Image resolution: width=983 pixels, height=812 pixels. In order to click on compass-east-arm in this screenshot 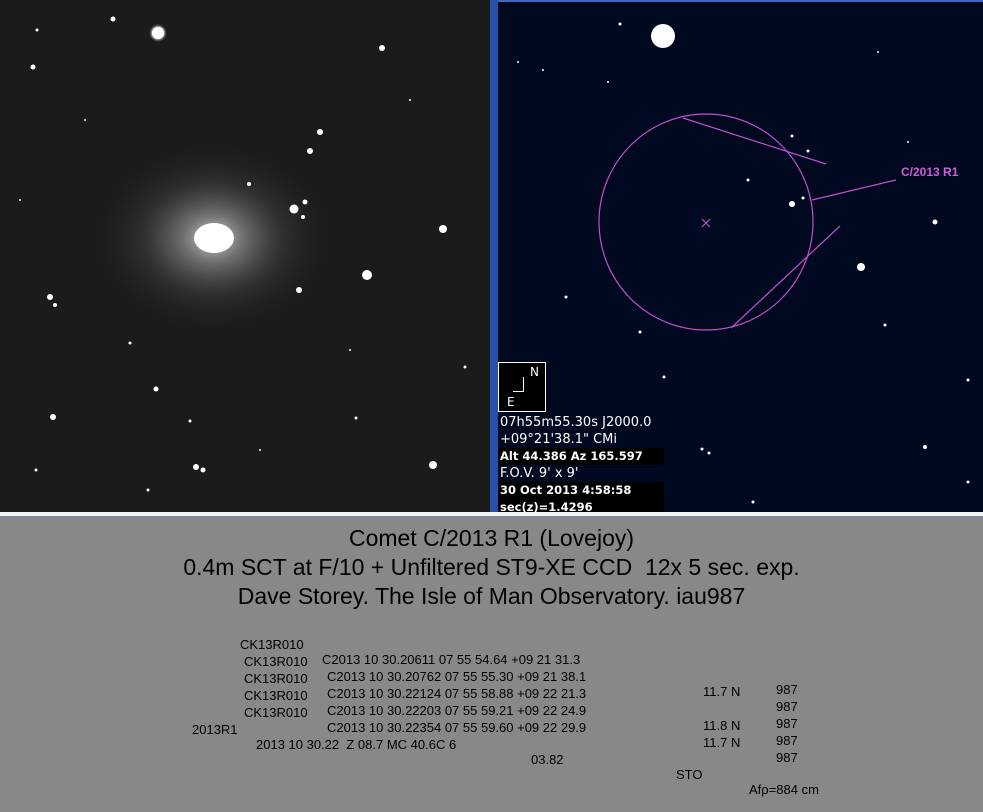, I will do `click(518, 391)`.